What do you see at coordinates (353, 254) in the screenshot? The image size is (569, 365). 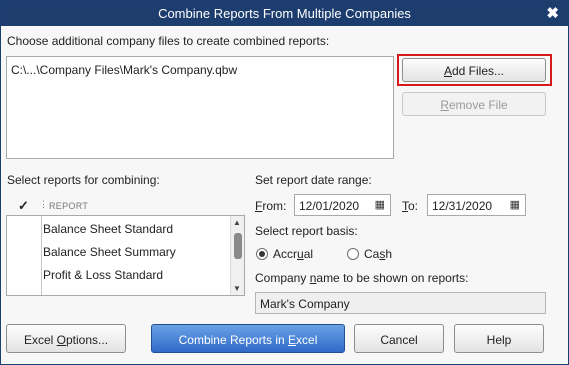 I see `cash-radio` at bounding box center [353, 254].